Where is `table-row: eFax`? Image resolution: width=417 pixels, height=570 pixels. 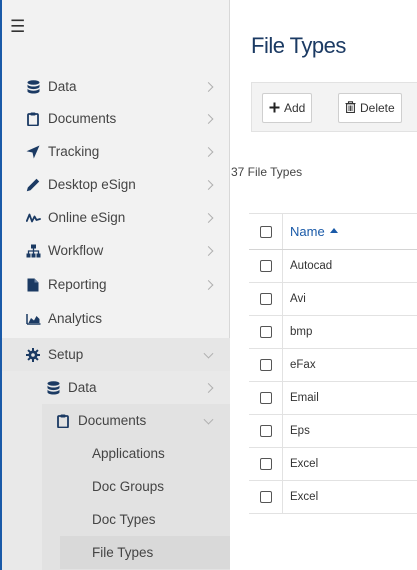 table-row: eFax is located at coordinates (333, 365).